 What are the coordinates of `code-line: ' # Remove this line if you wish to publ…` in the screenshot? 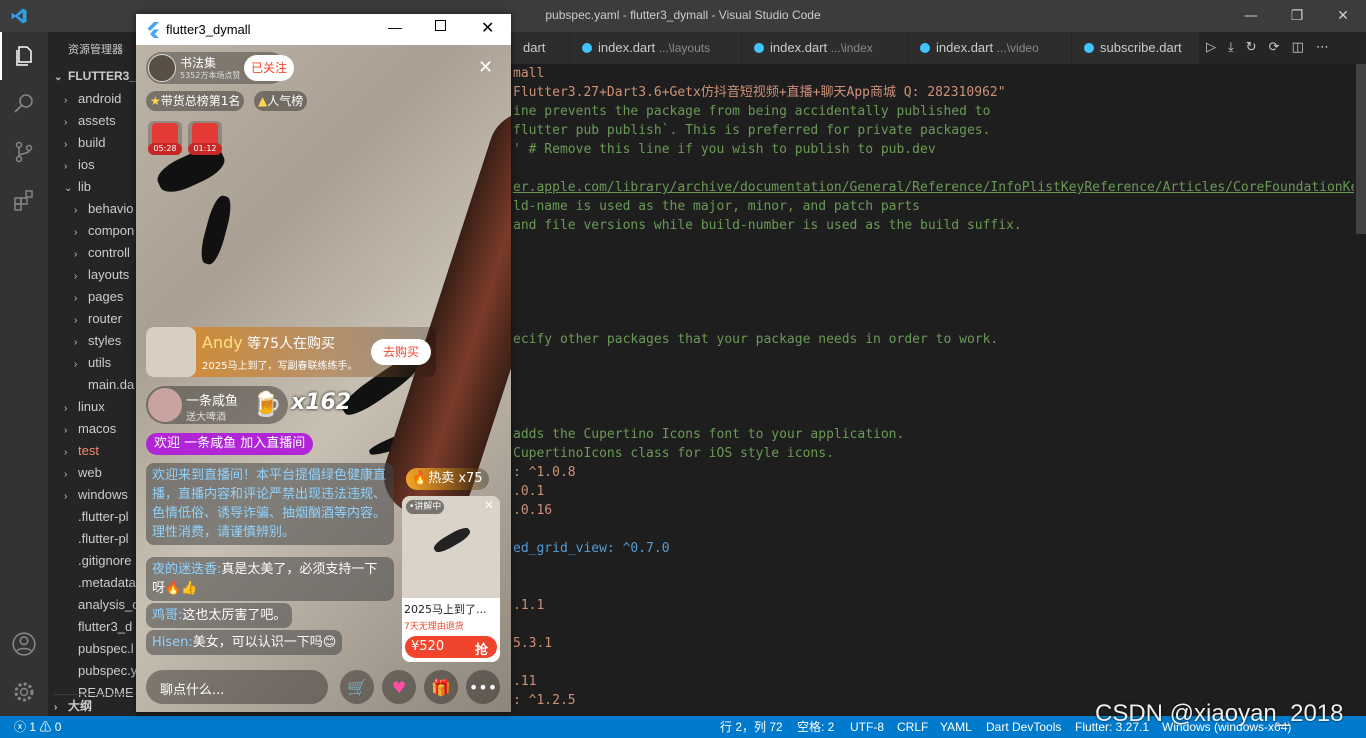 It's located at (724, 149).